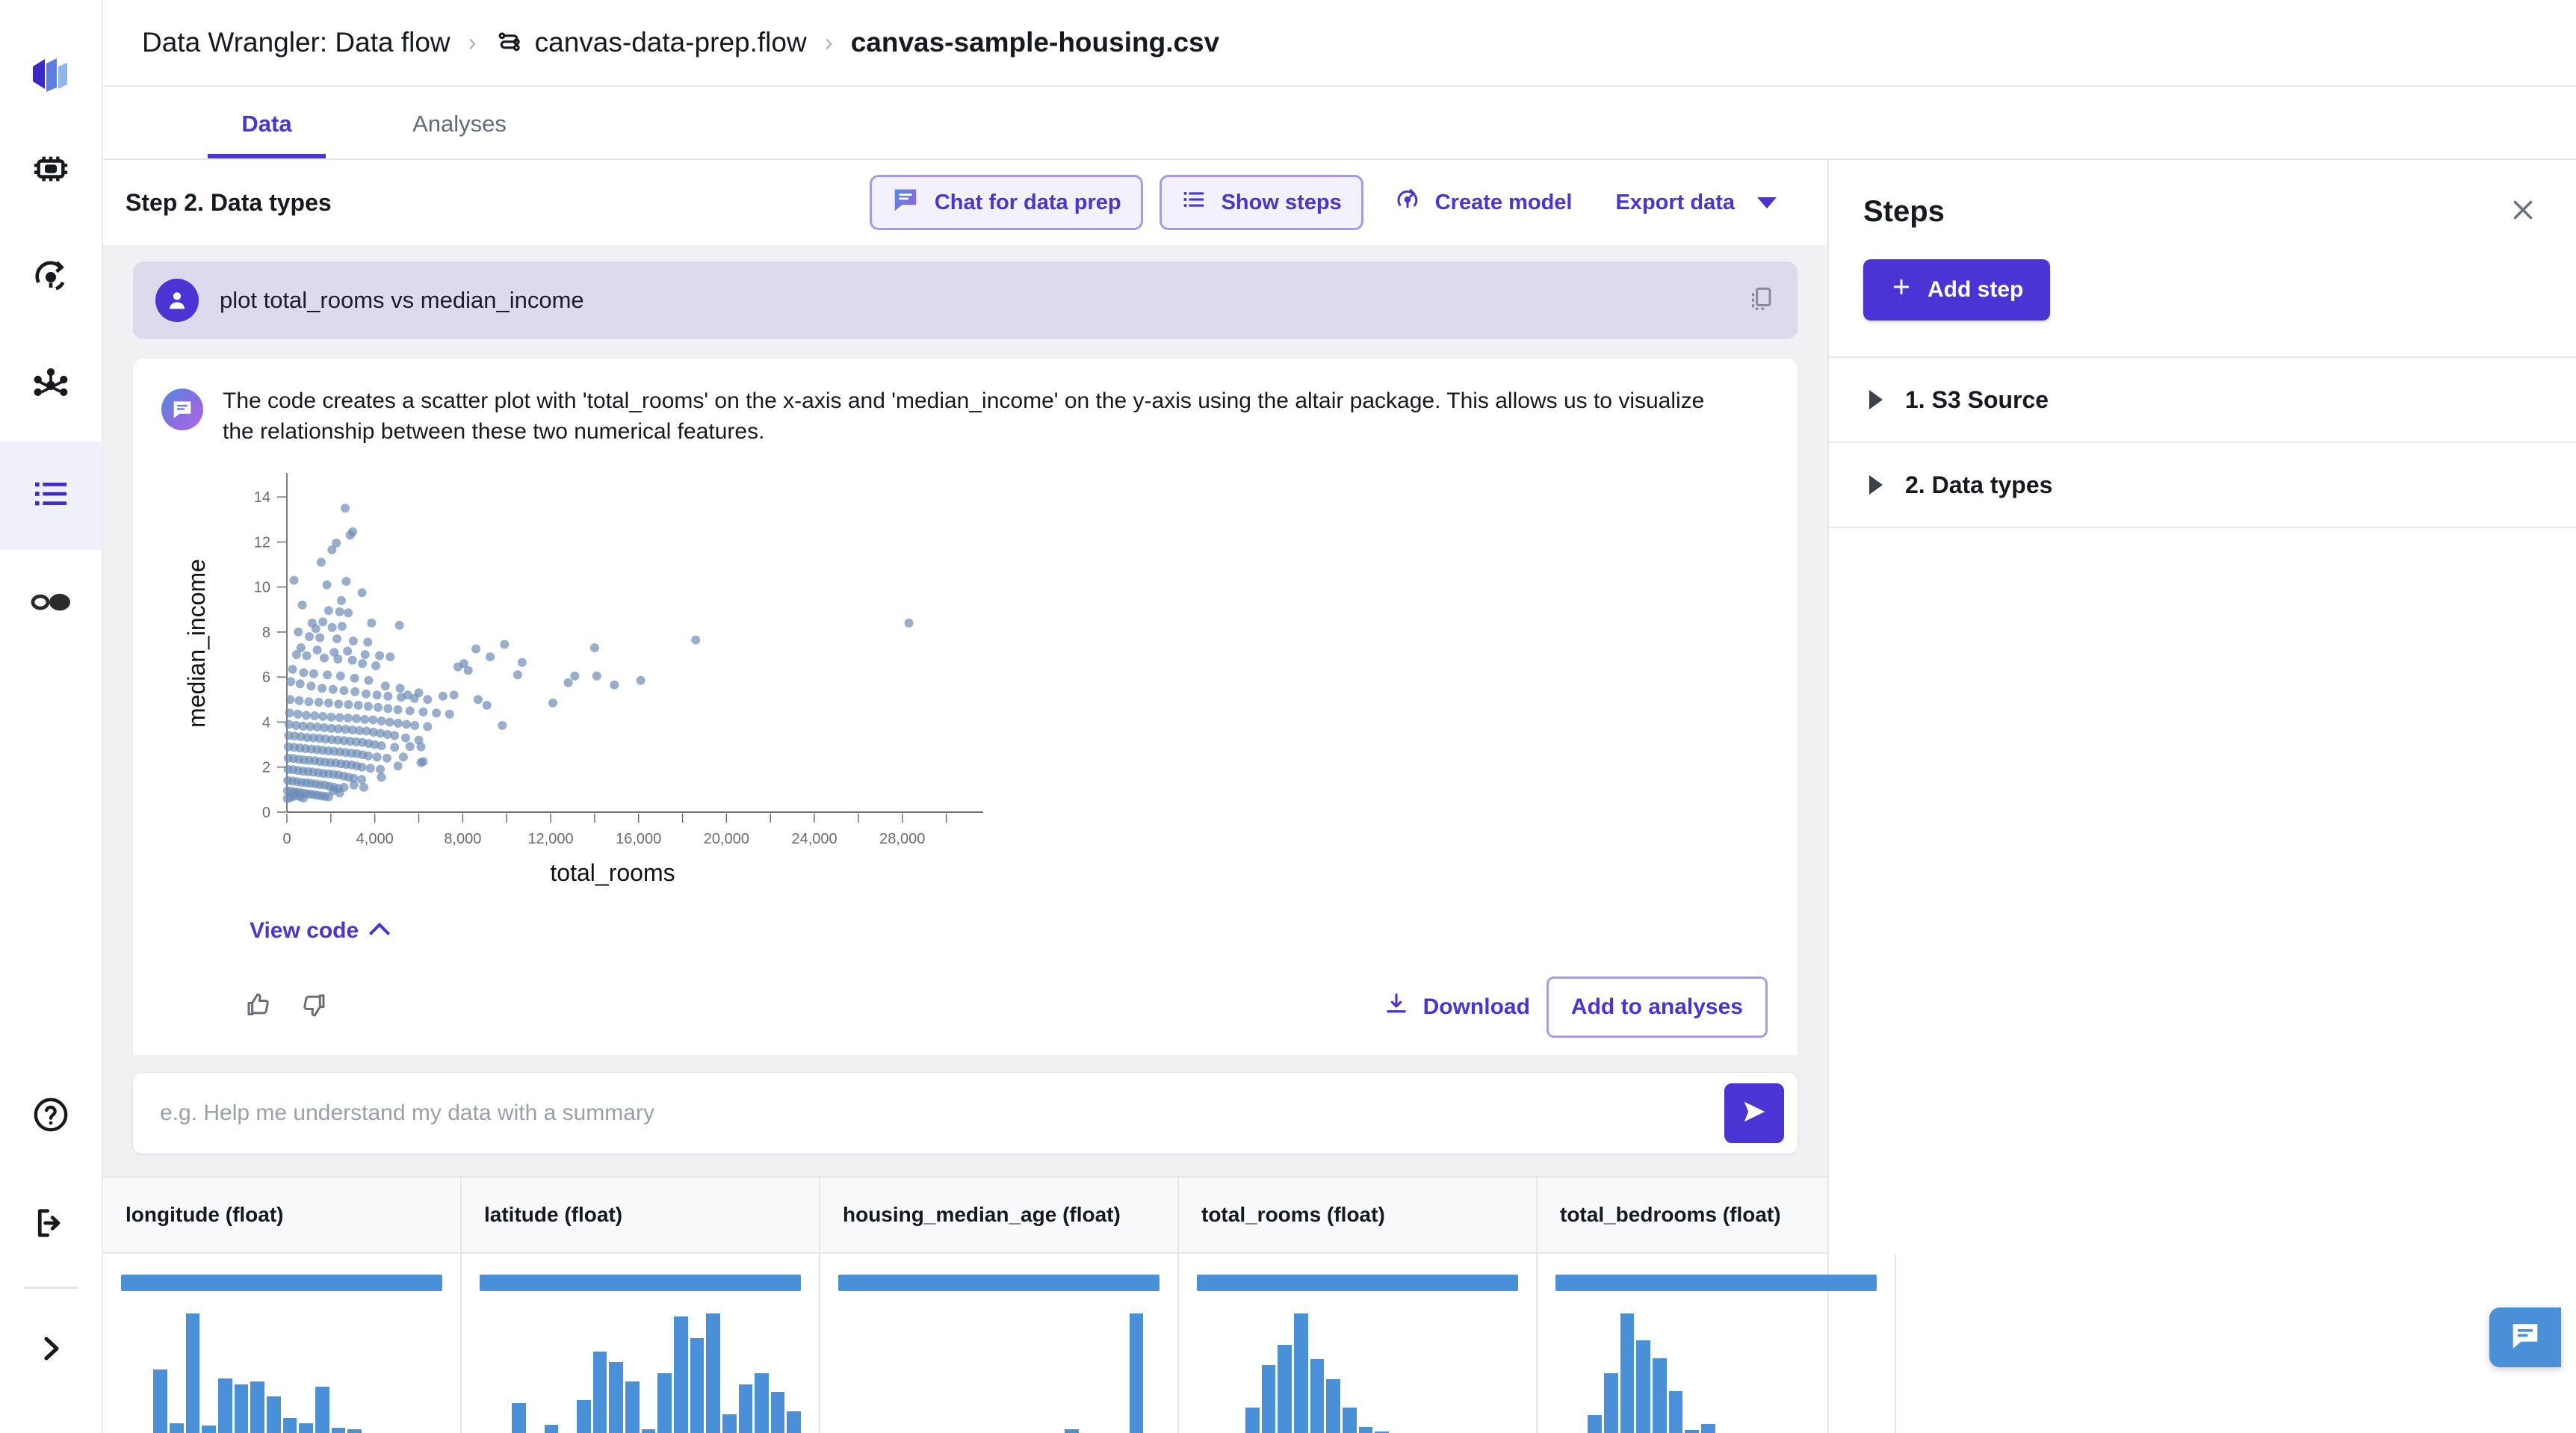 The image size is (2576, 1433). Describe the element at coordinates (2202, 400) in the screenshot. I see `step-item-s3-source: 1. S3 Source` at that location.